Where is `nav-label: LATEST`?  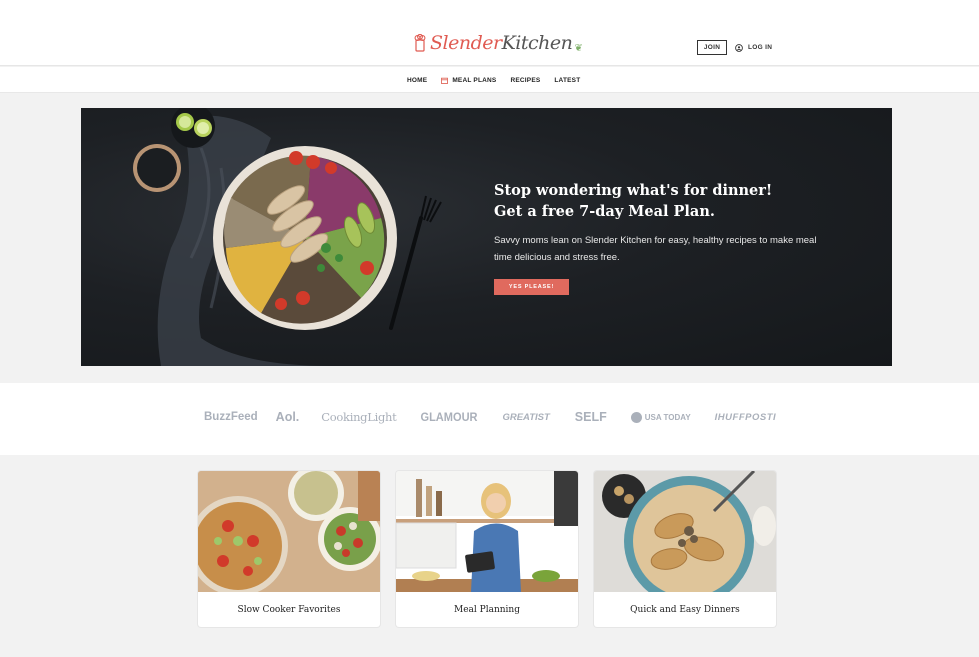 nav-label: LATEST is located at coordinates (567, 80).